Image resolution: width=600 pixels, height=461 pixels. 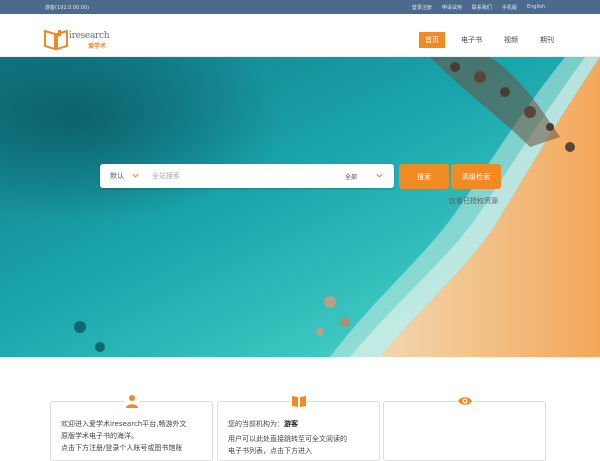 What do you see at coordinates (300, 35) in the screenshot?
I see `site-header: iresearch 爱学术 首页 电子书 视频 期刊` at bounding box center [300, 35].